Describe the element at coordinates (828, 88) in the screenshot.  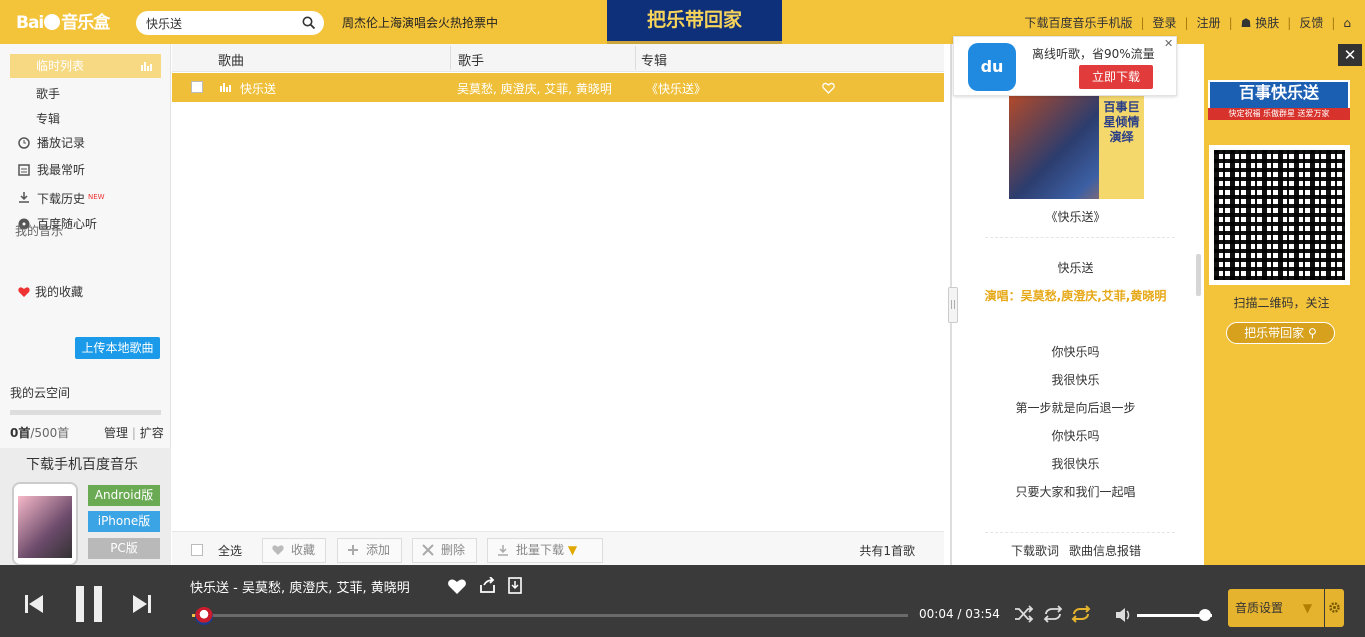
I see `favorite-heart-icon` at that location.